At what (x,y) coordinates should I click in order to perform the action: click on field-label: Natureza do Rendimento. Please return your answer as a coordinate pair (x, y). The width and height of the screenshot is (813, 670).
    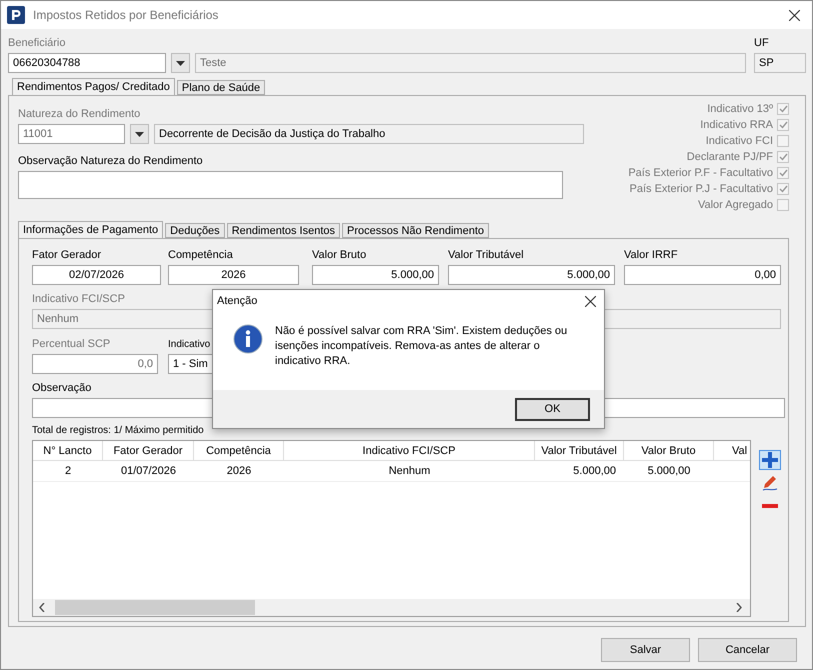
    Looking at the image, I should click on (79, 114).